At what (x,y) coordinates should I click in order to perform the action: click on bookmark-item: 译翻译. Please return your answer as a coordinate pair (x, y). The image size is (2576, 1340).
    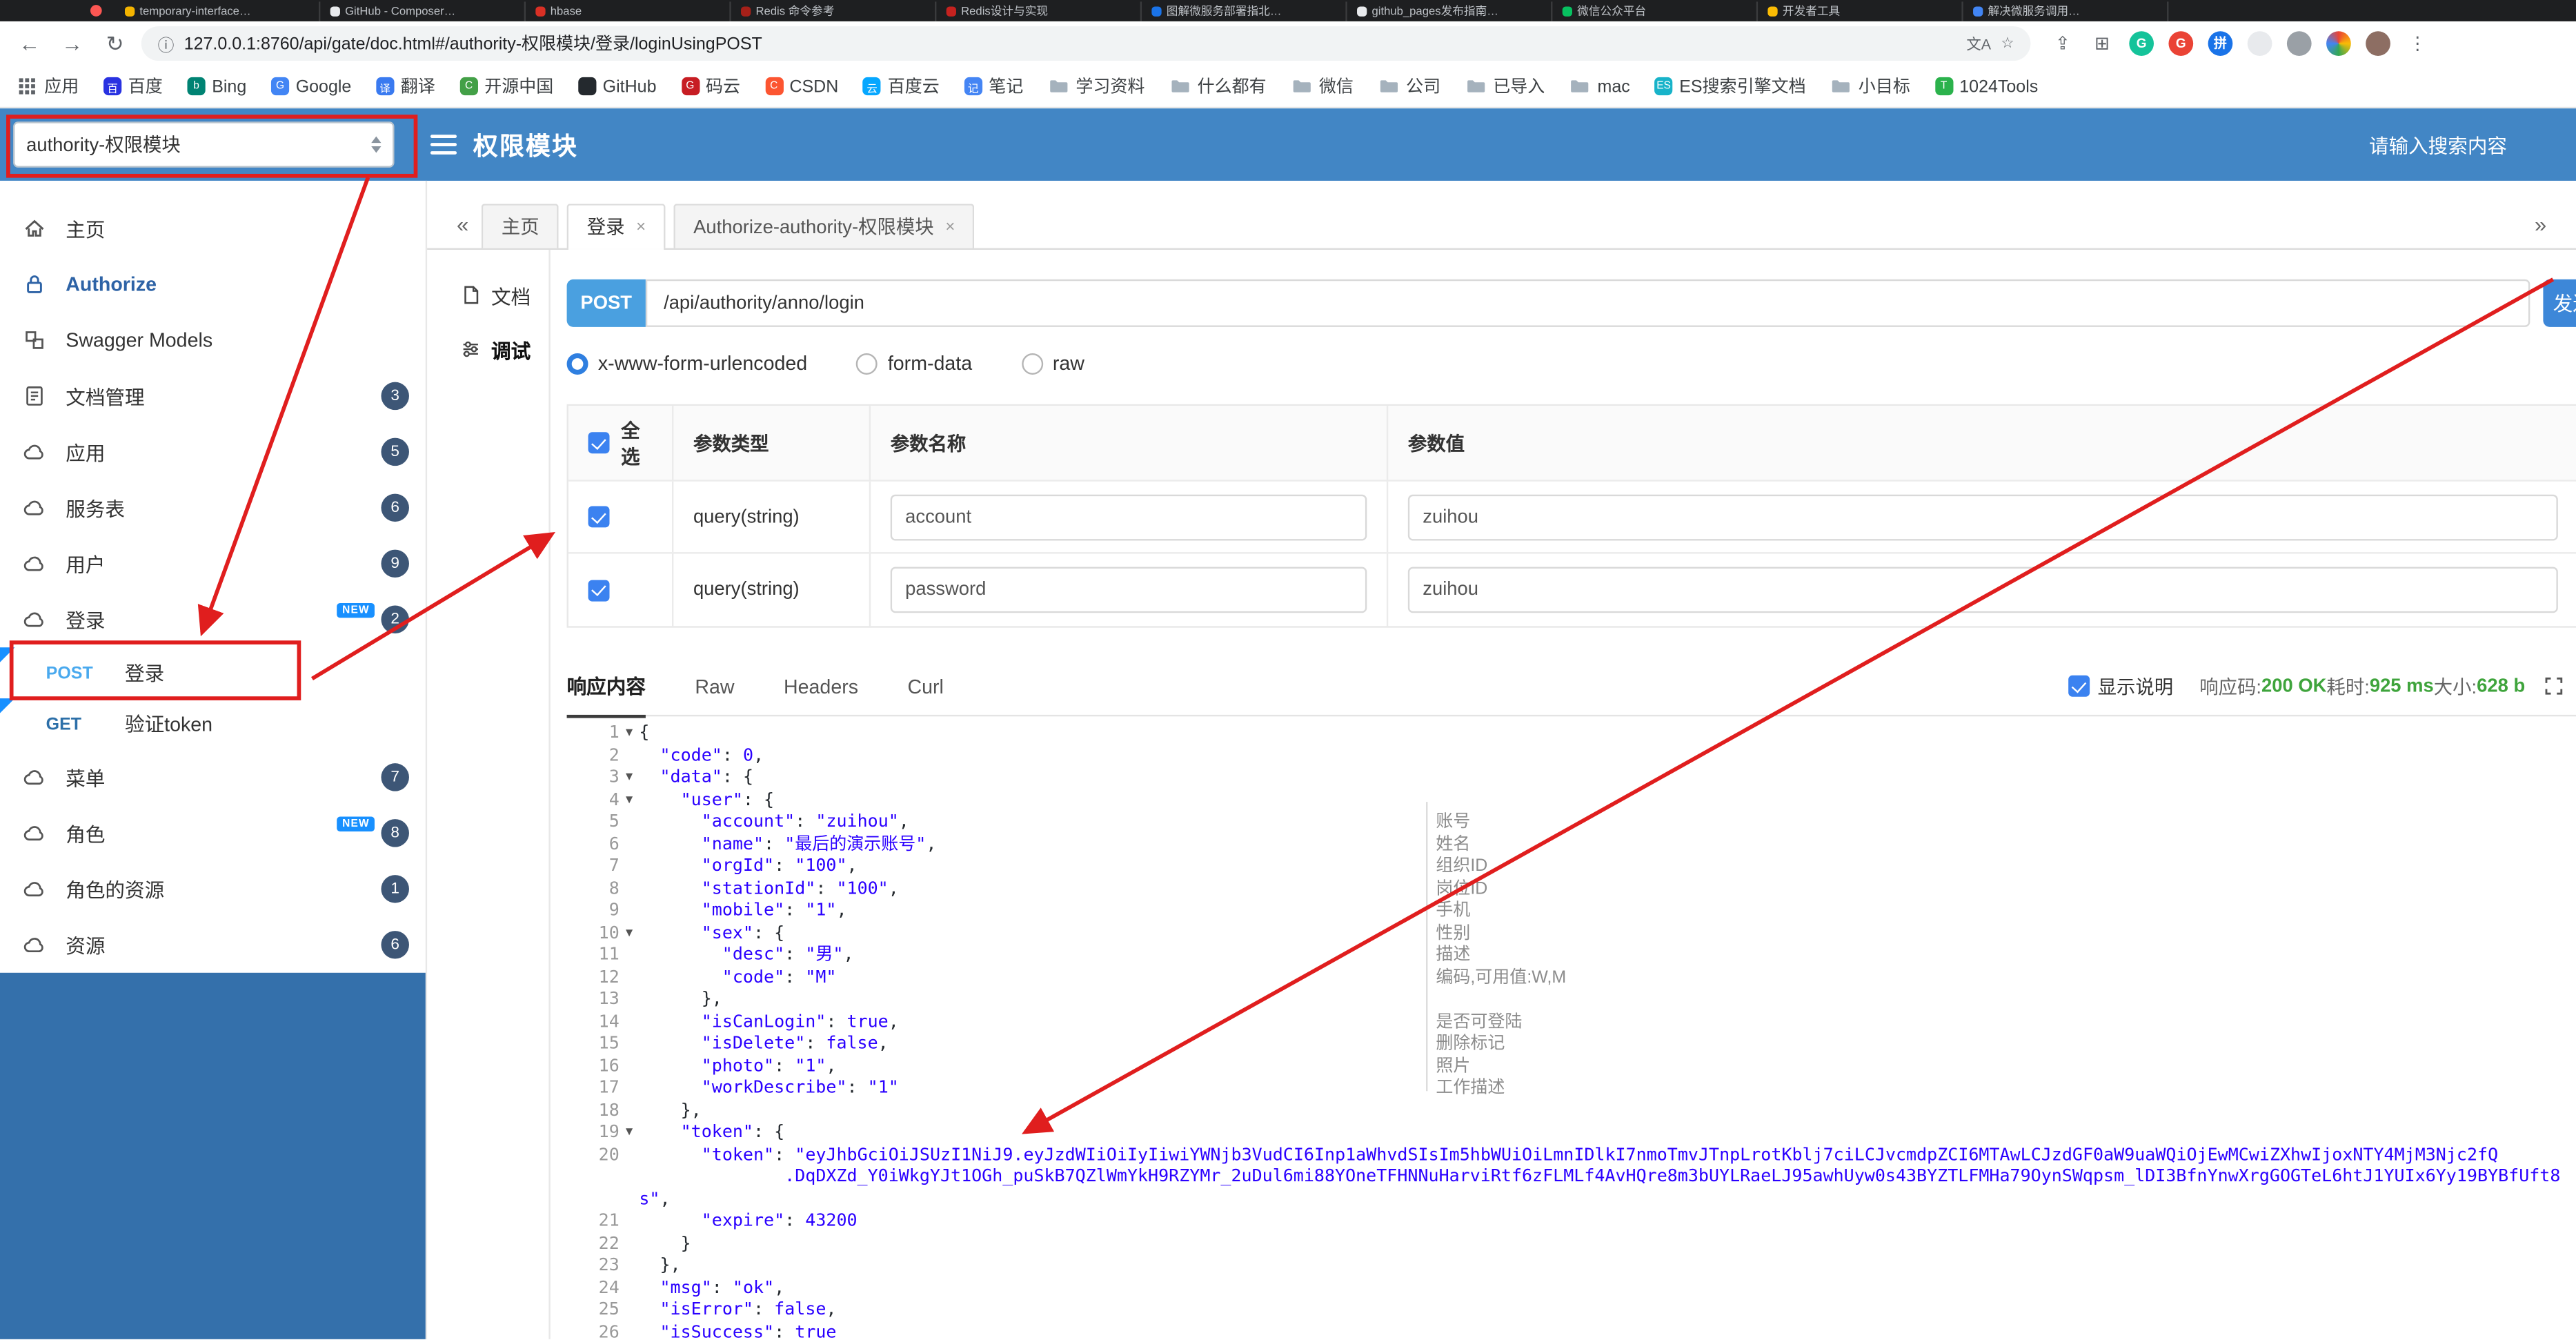
    Looking at the image, I should click on (405, 86).